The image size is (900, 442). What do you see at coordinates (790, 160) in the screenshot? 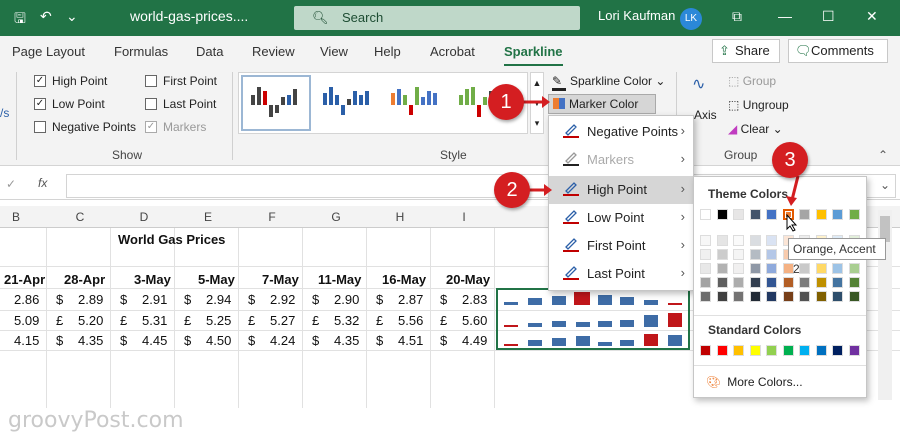
I see `callout-badge: 3` at bounding box center [790, 160].